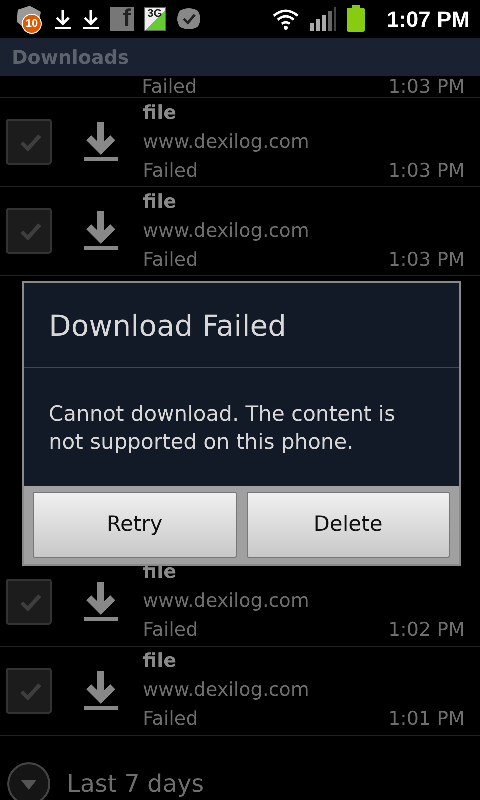 The width and height of the screenshot is (480, 800). Describe the element at coordinates (29, 781) in the screenshot. I see `expand-icon` at that location.